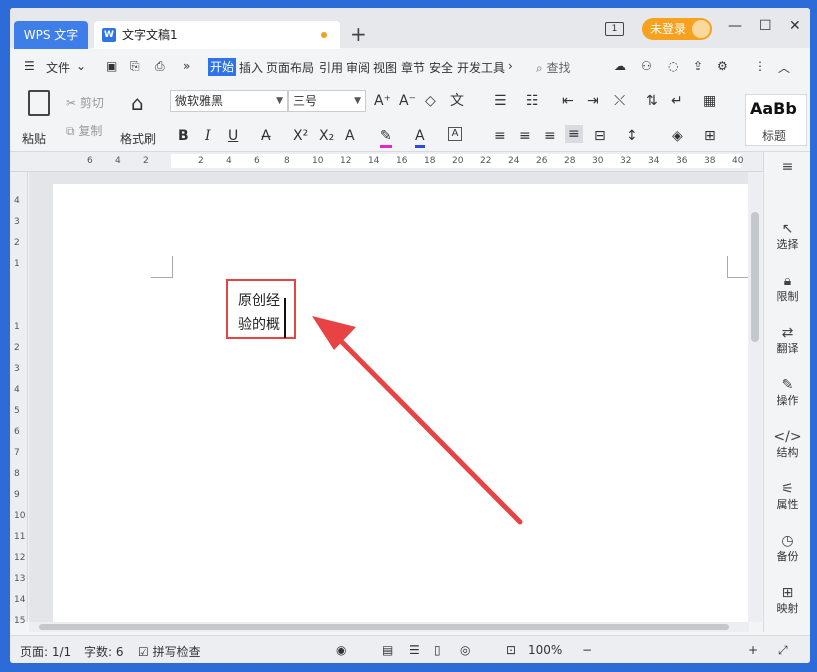 This screenshot has width=817, height=672. What do you see at coordinates (787, 609) in the screenshot?
I see `side-item-map: ⊞ 映射` at bounding box center [787, 609].